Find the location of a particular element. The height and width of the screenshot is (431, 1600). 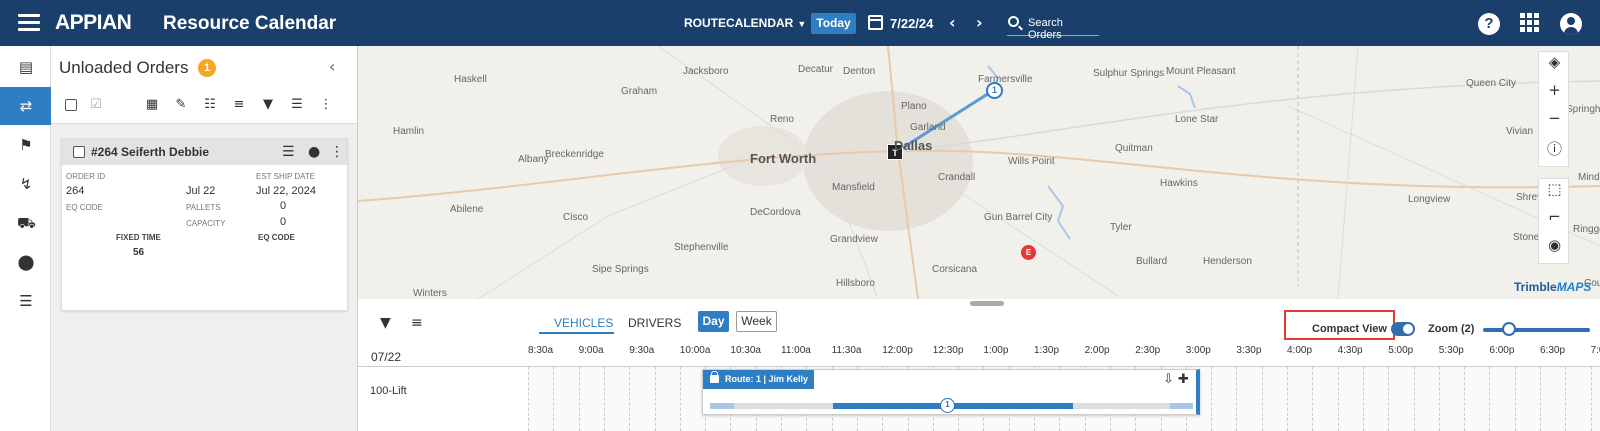

map-city-label: Quitman is located at coordinates (1134, 148).